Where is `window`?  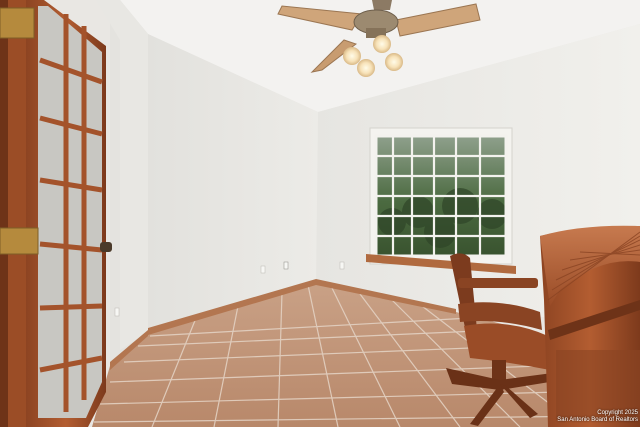
window is located at coordinates (441, 196).